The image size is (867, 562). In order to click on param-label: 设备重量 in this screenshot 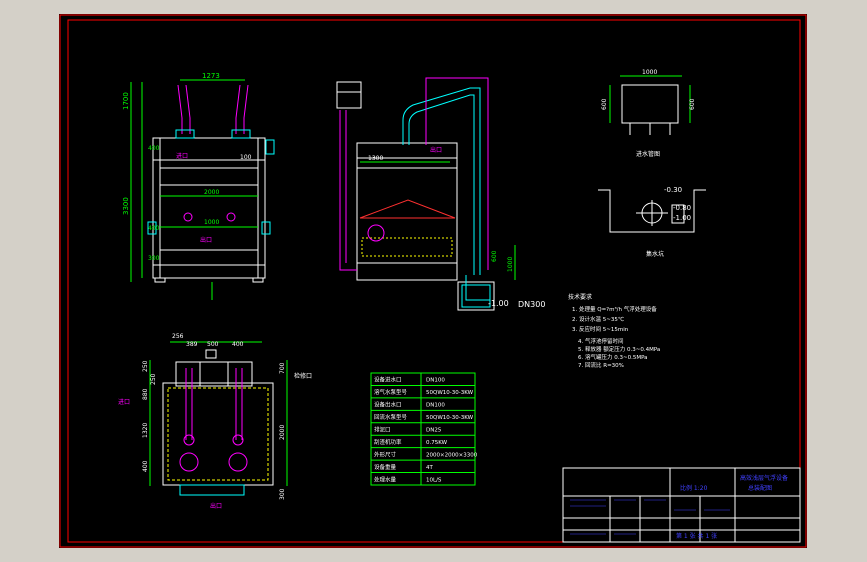, I will do `click(385, 467)`.